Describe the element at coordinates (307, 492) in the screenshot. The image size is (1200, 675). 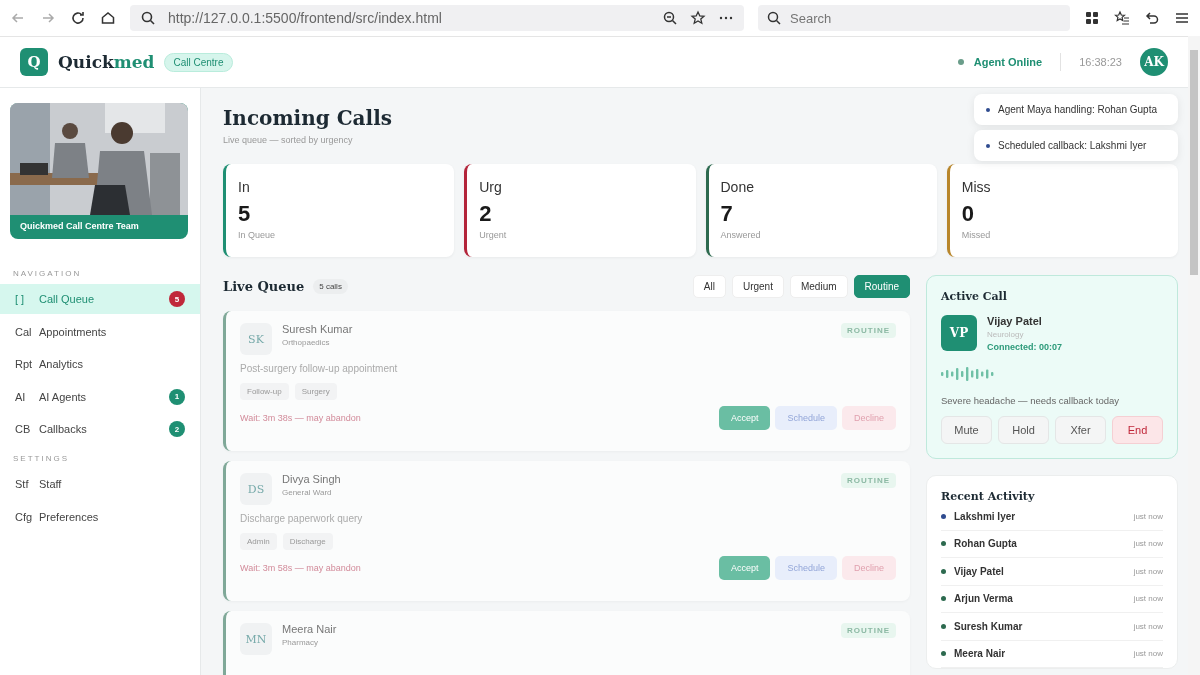
I see `caller-department: General Ward` at that location.